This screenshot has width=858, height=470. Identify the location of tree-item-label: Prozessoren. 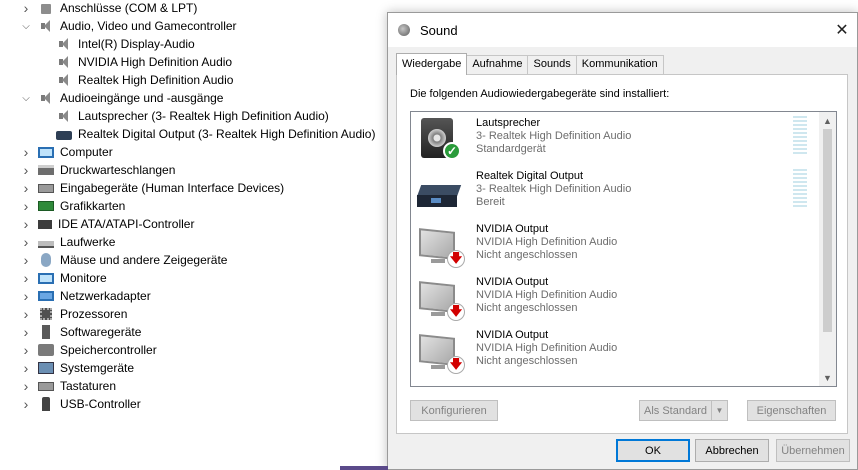
(94, 314).